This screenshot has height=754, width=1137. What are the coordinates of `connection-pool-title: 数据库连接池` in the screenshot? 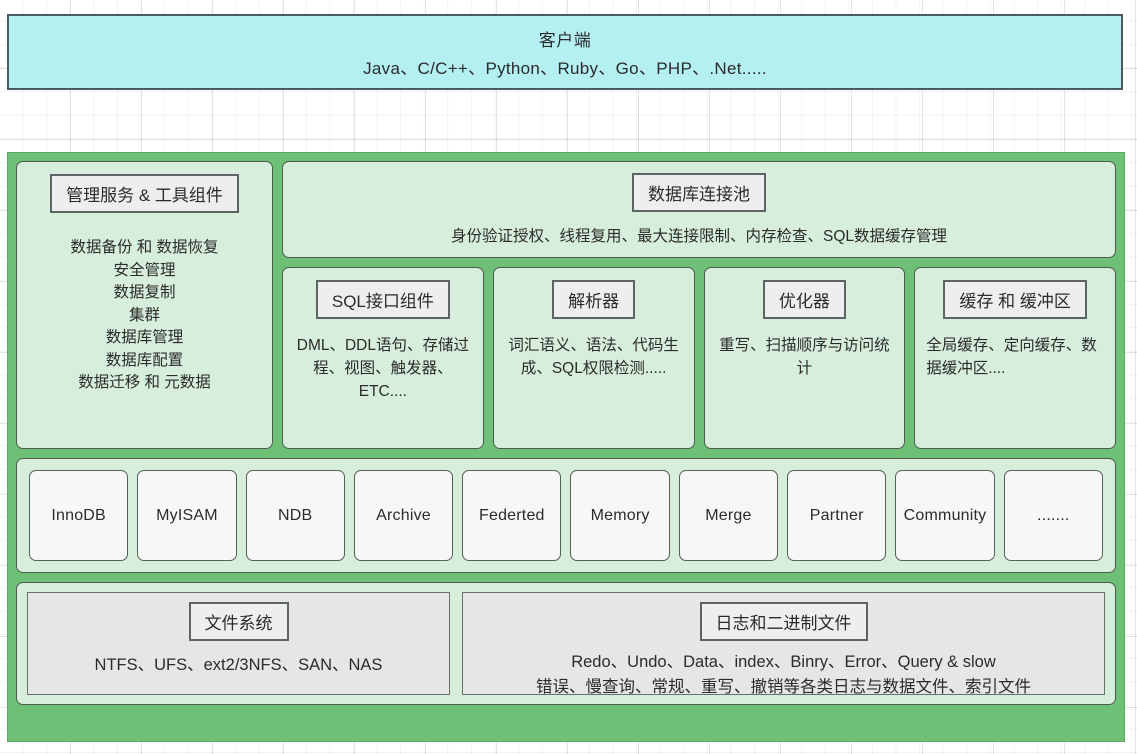 It's located at (699, 192).